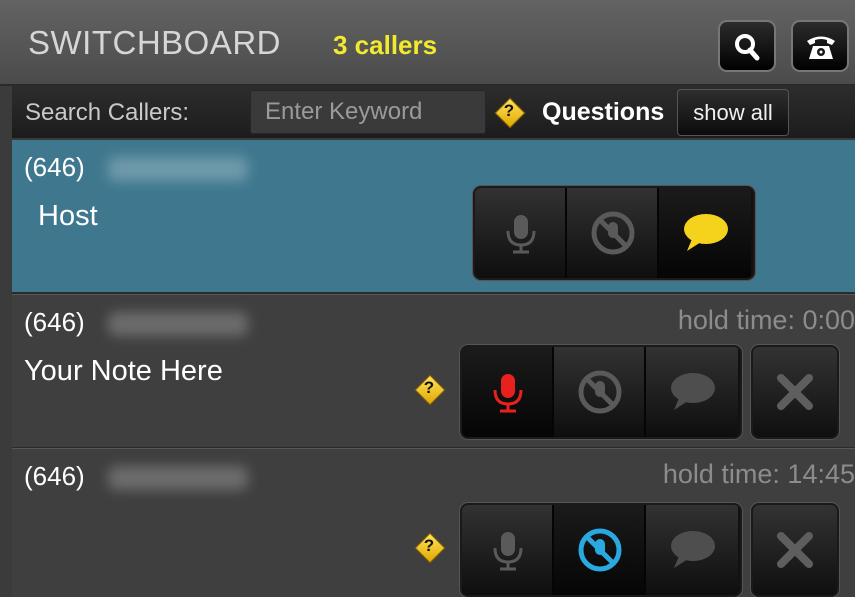  I want to click on phone-button, so click(820, 46).